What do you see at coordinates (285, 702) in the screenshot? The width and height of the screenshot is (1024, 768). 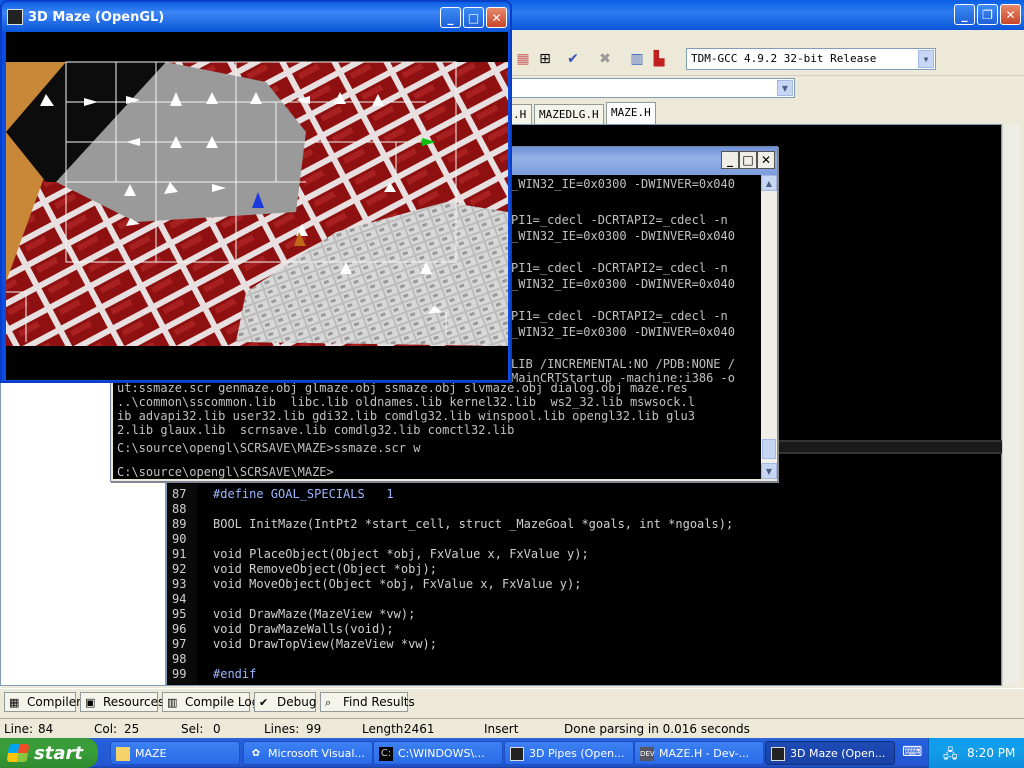 I see `tab-debug: ✔ Debug` at bounding box center [285, 702].